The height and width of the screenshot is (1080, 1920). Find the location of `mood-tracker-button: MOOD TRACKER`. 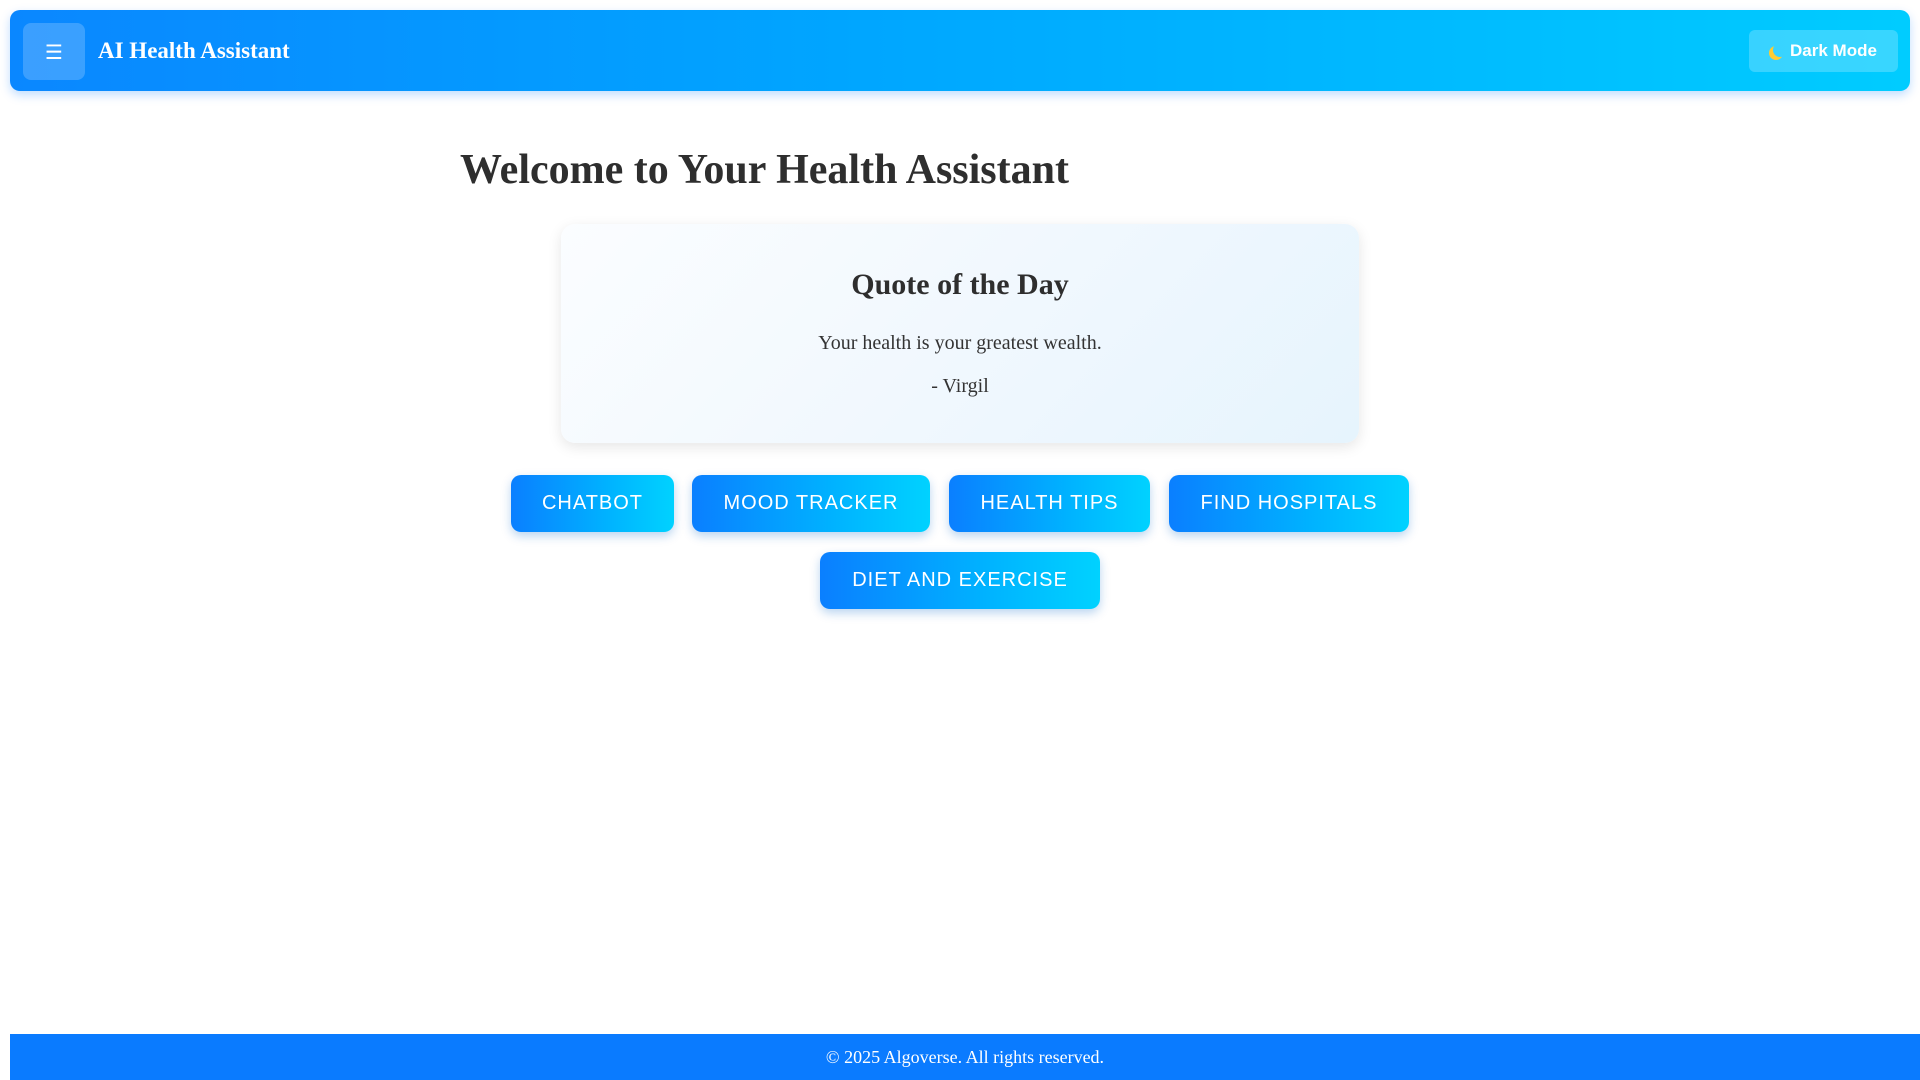

mood-tracker-button: MOOD TRACKER is located at coordinates (811, 503).